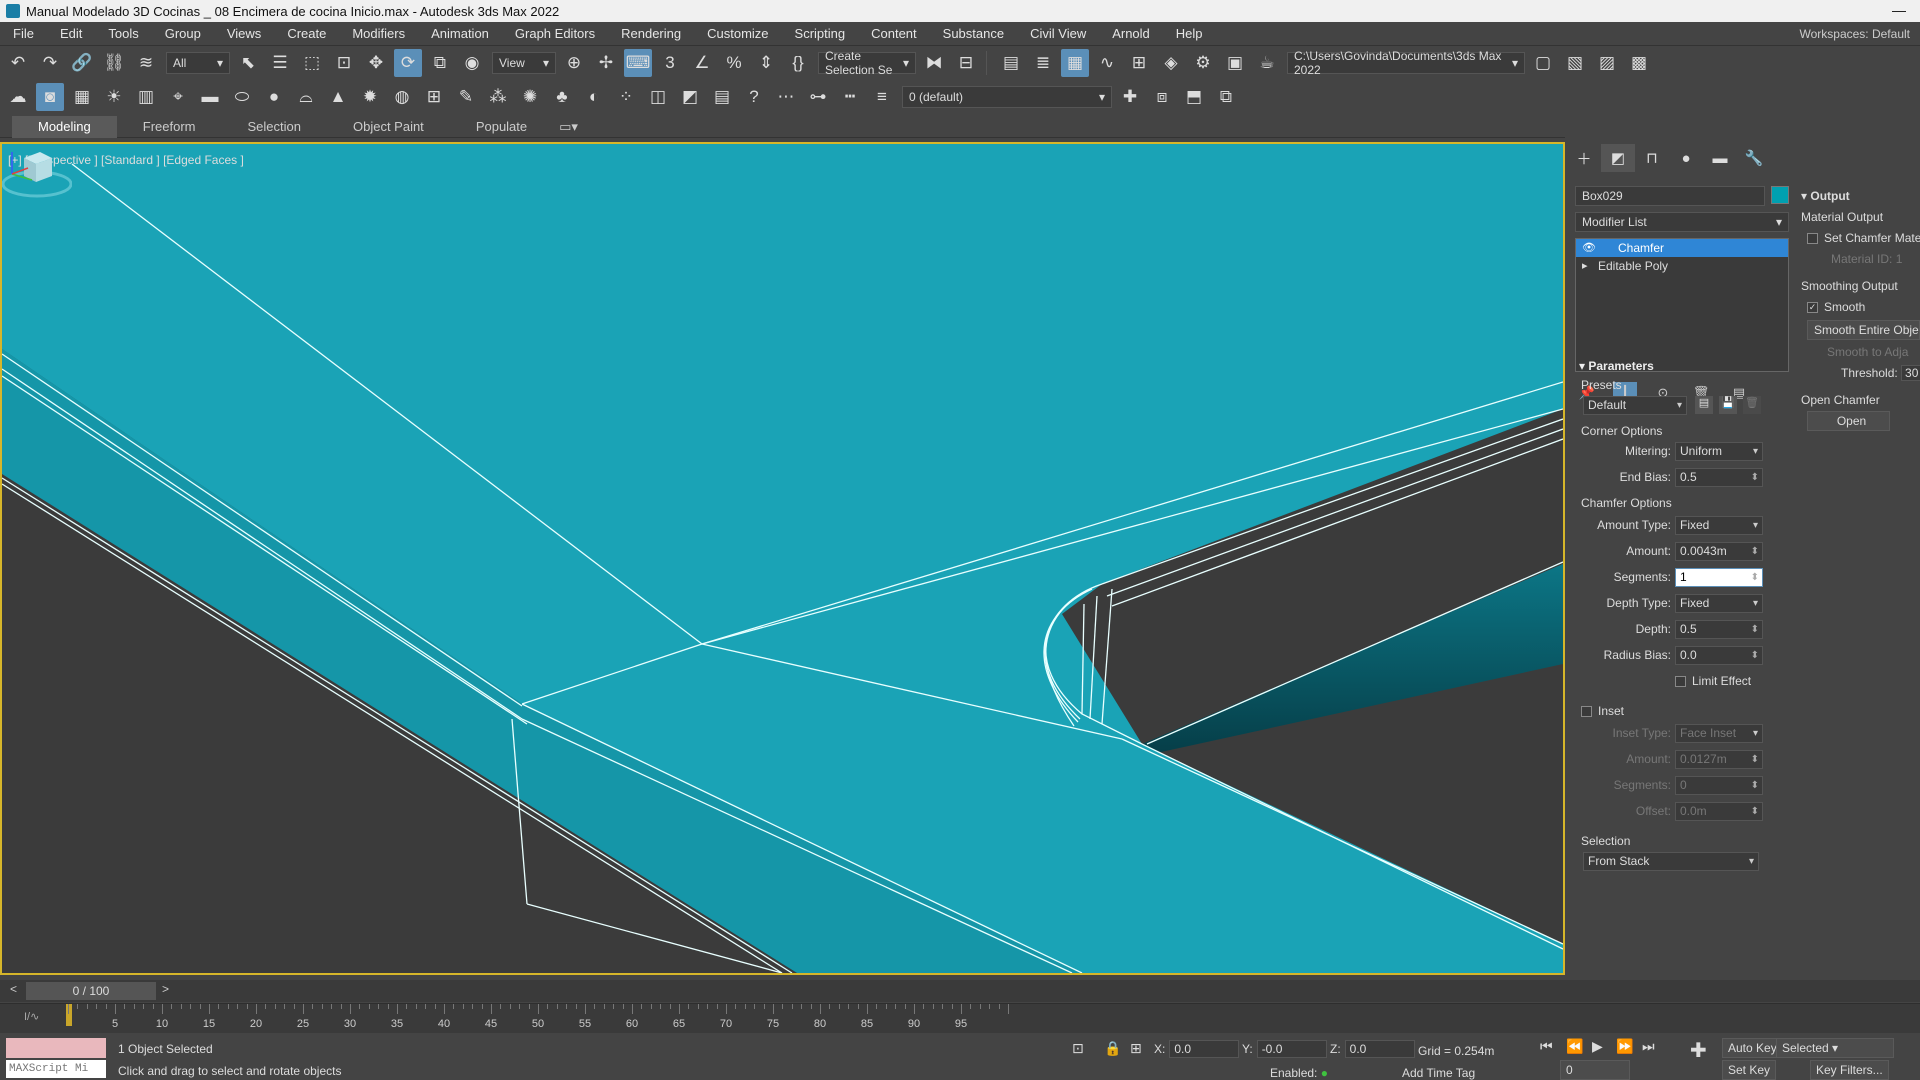  I want to click on play-icon: ▶, so click(1597, 1046).